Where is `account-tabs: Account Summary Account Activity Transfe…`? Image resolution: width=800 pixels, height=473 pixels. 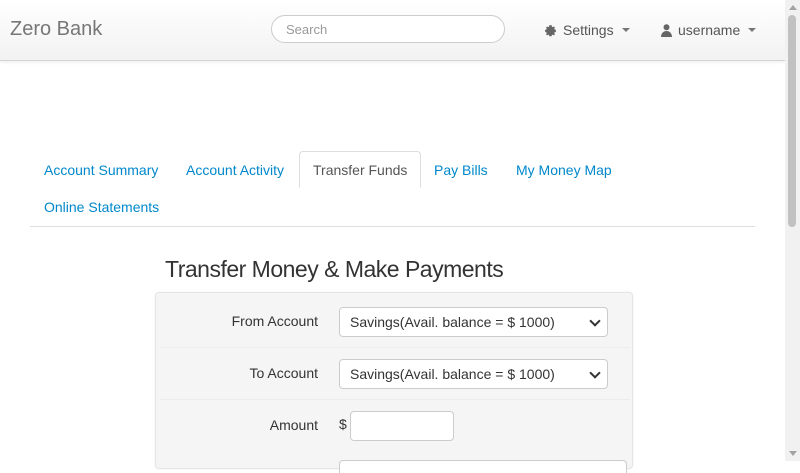
account-tabs: Account Summary Account Activity Transfe… is located at coordinates (392, 188).